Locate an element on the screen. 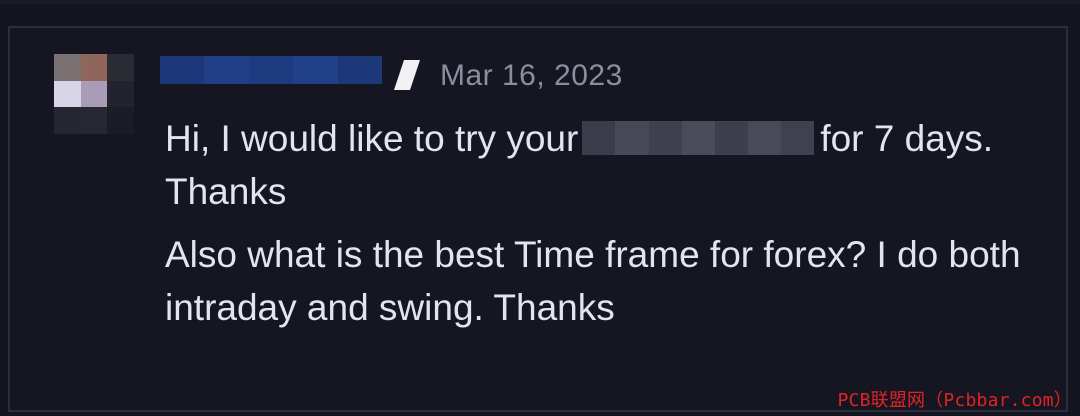  comment-timestamp: Mar 16, 2023 is located at coordinates (531, 75).